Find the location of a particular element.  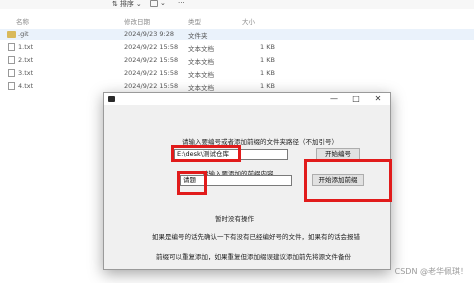

folder-icon is located at coordinates (11, 34).